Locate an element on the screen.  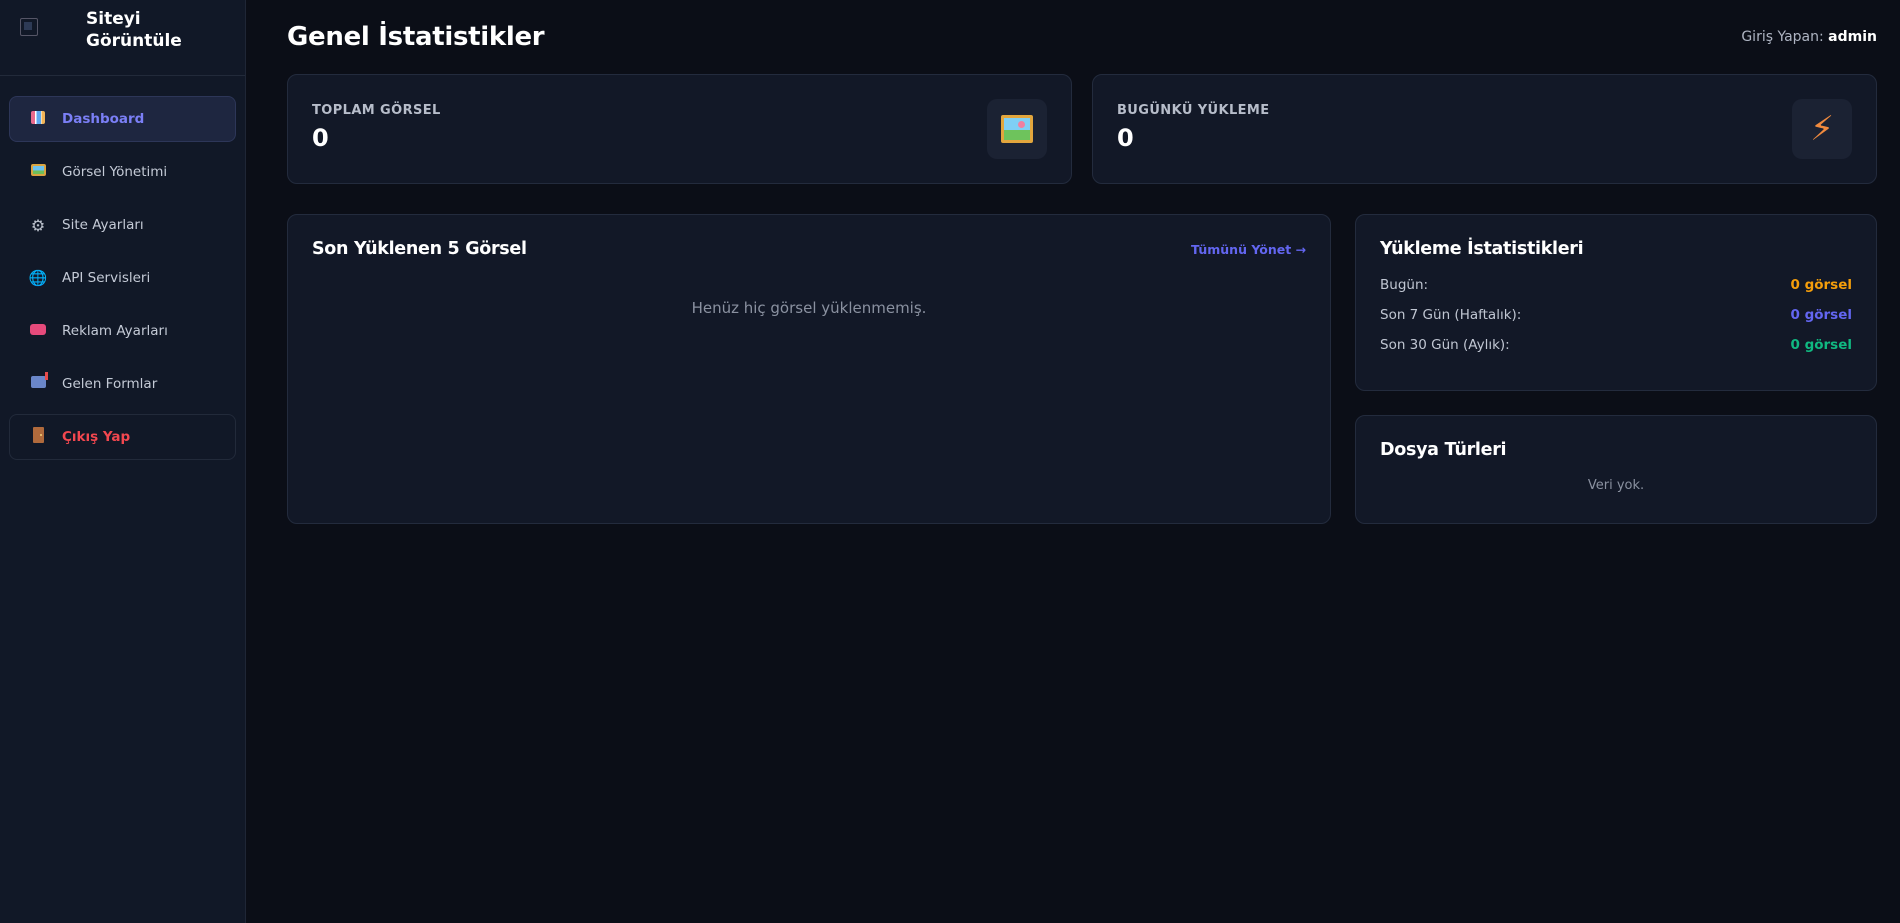
globe-icon: 🌐 is located at coordinates (38, 278).